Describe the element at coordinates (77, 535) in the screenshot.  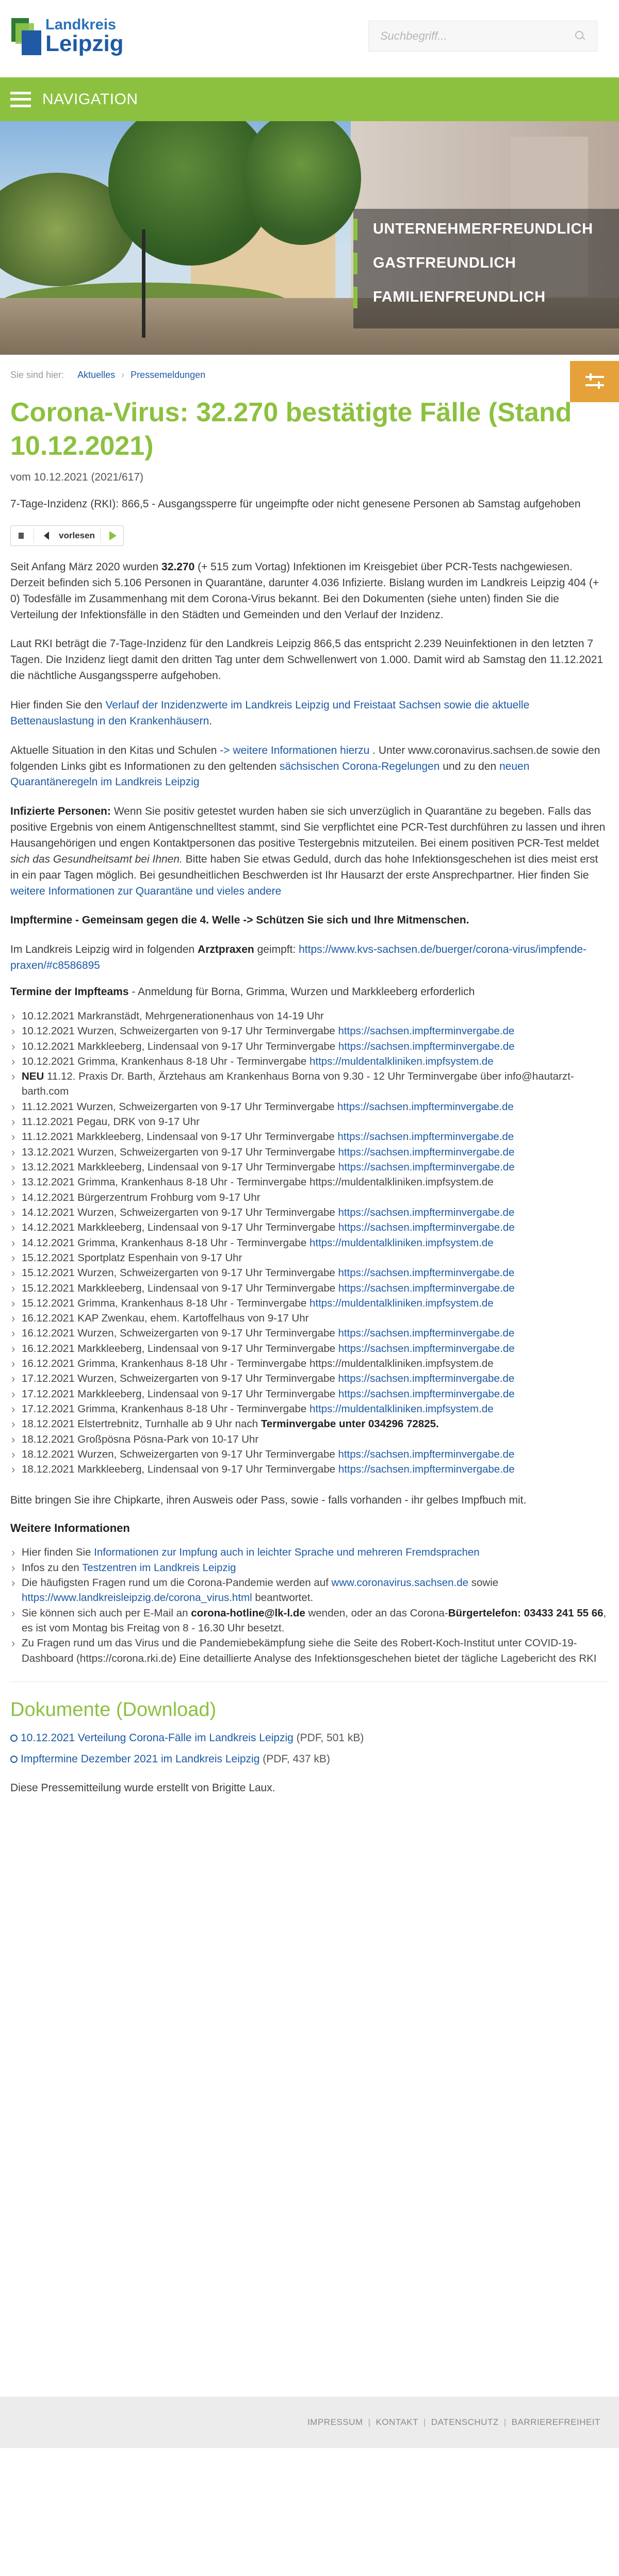
I see `read-aloud-label: vorlesen` at that location.